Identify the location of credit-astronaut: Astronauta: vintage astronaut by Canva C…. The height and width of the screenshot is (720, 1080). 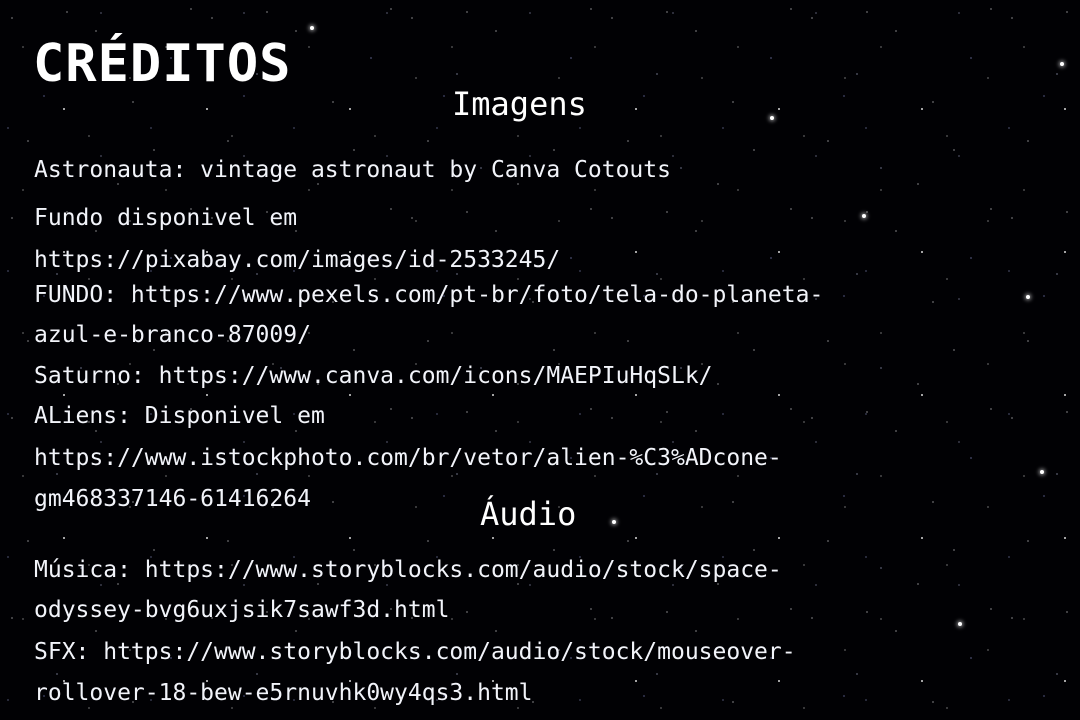
(352, 170).